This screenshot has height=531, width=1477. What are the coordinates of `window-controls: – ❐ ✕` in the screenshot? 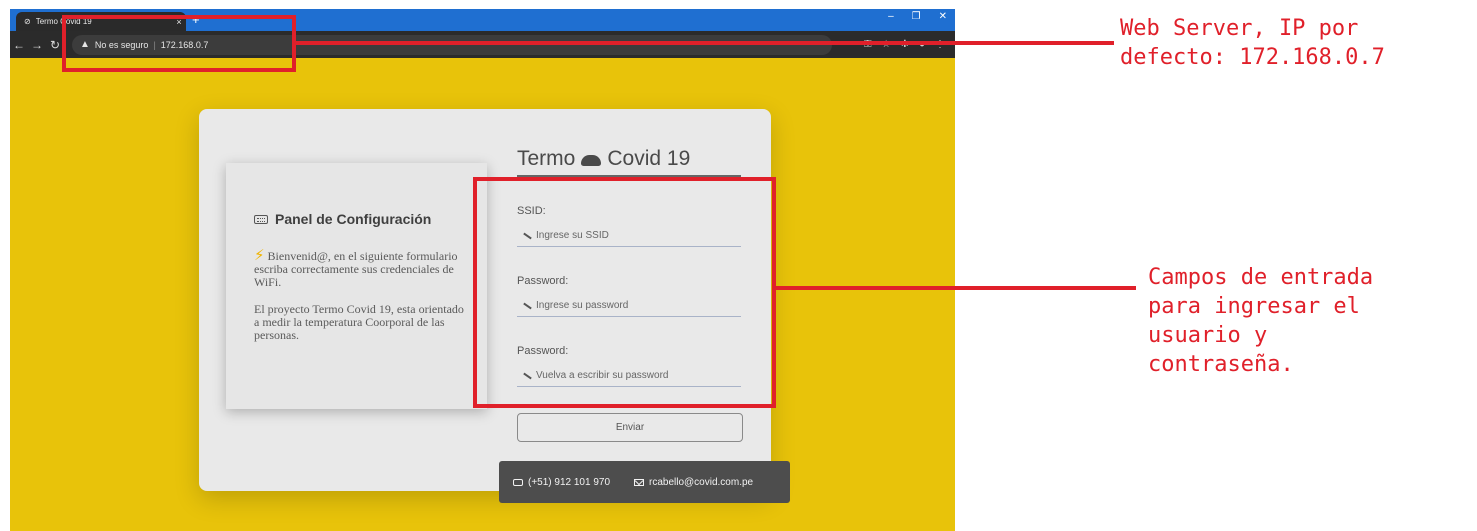 It's located at (917, 16).